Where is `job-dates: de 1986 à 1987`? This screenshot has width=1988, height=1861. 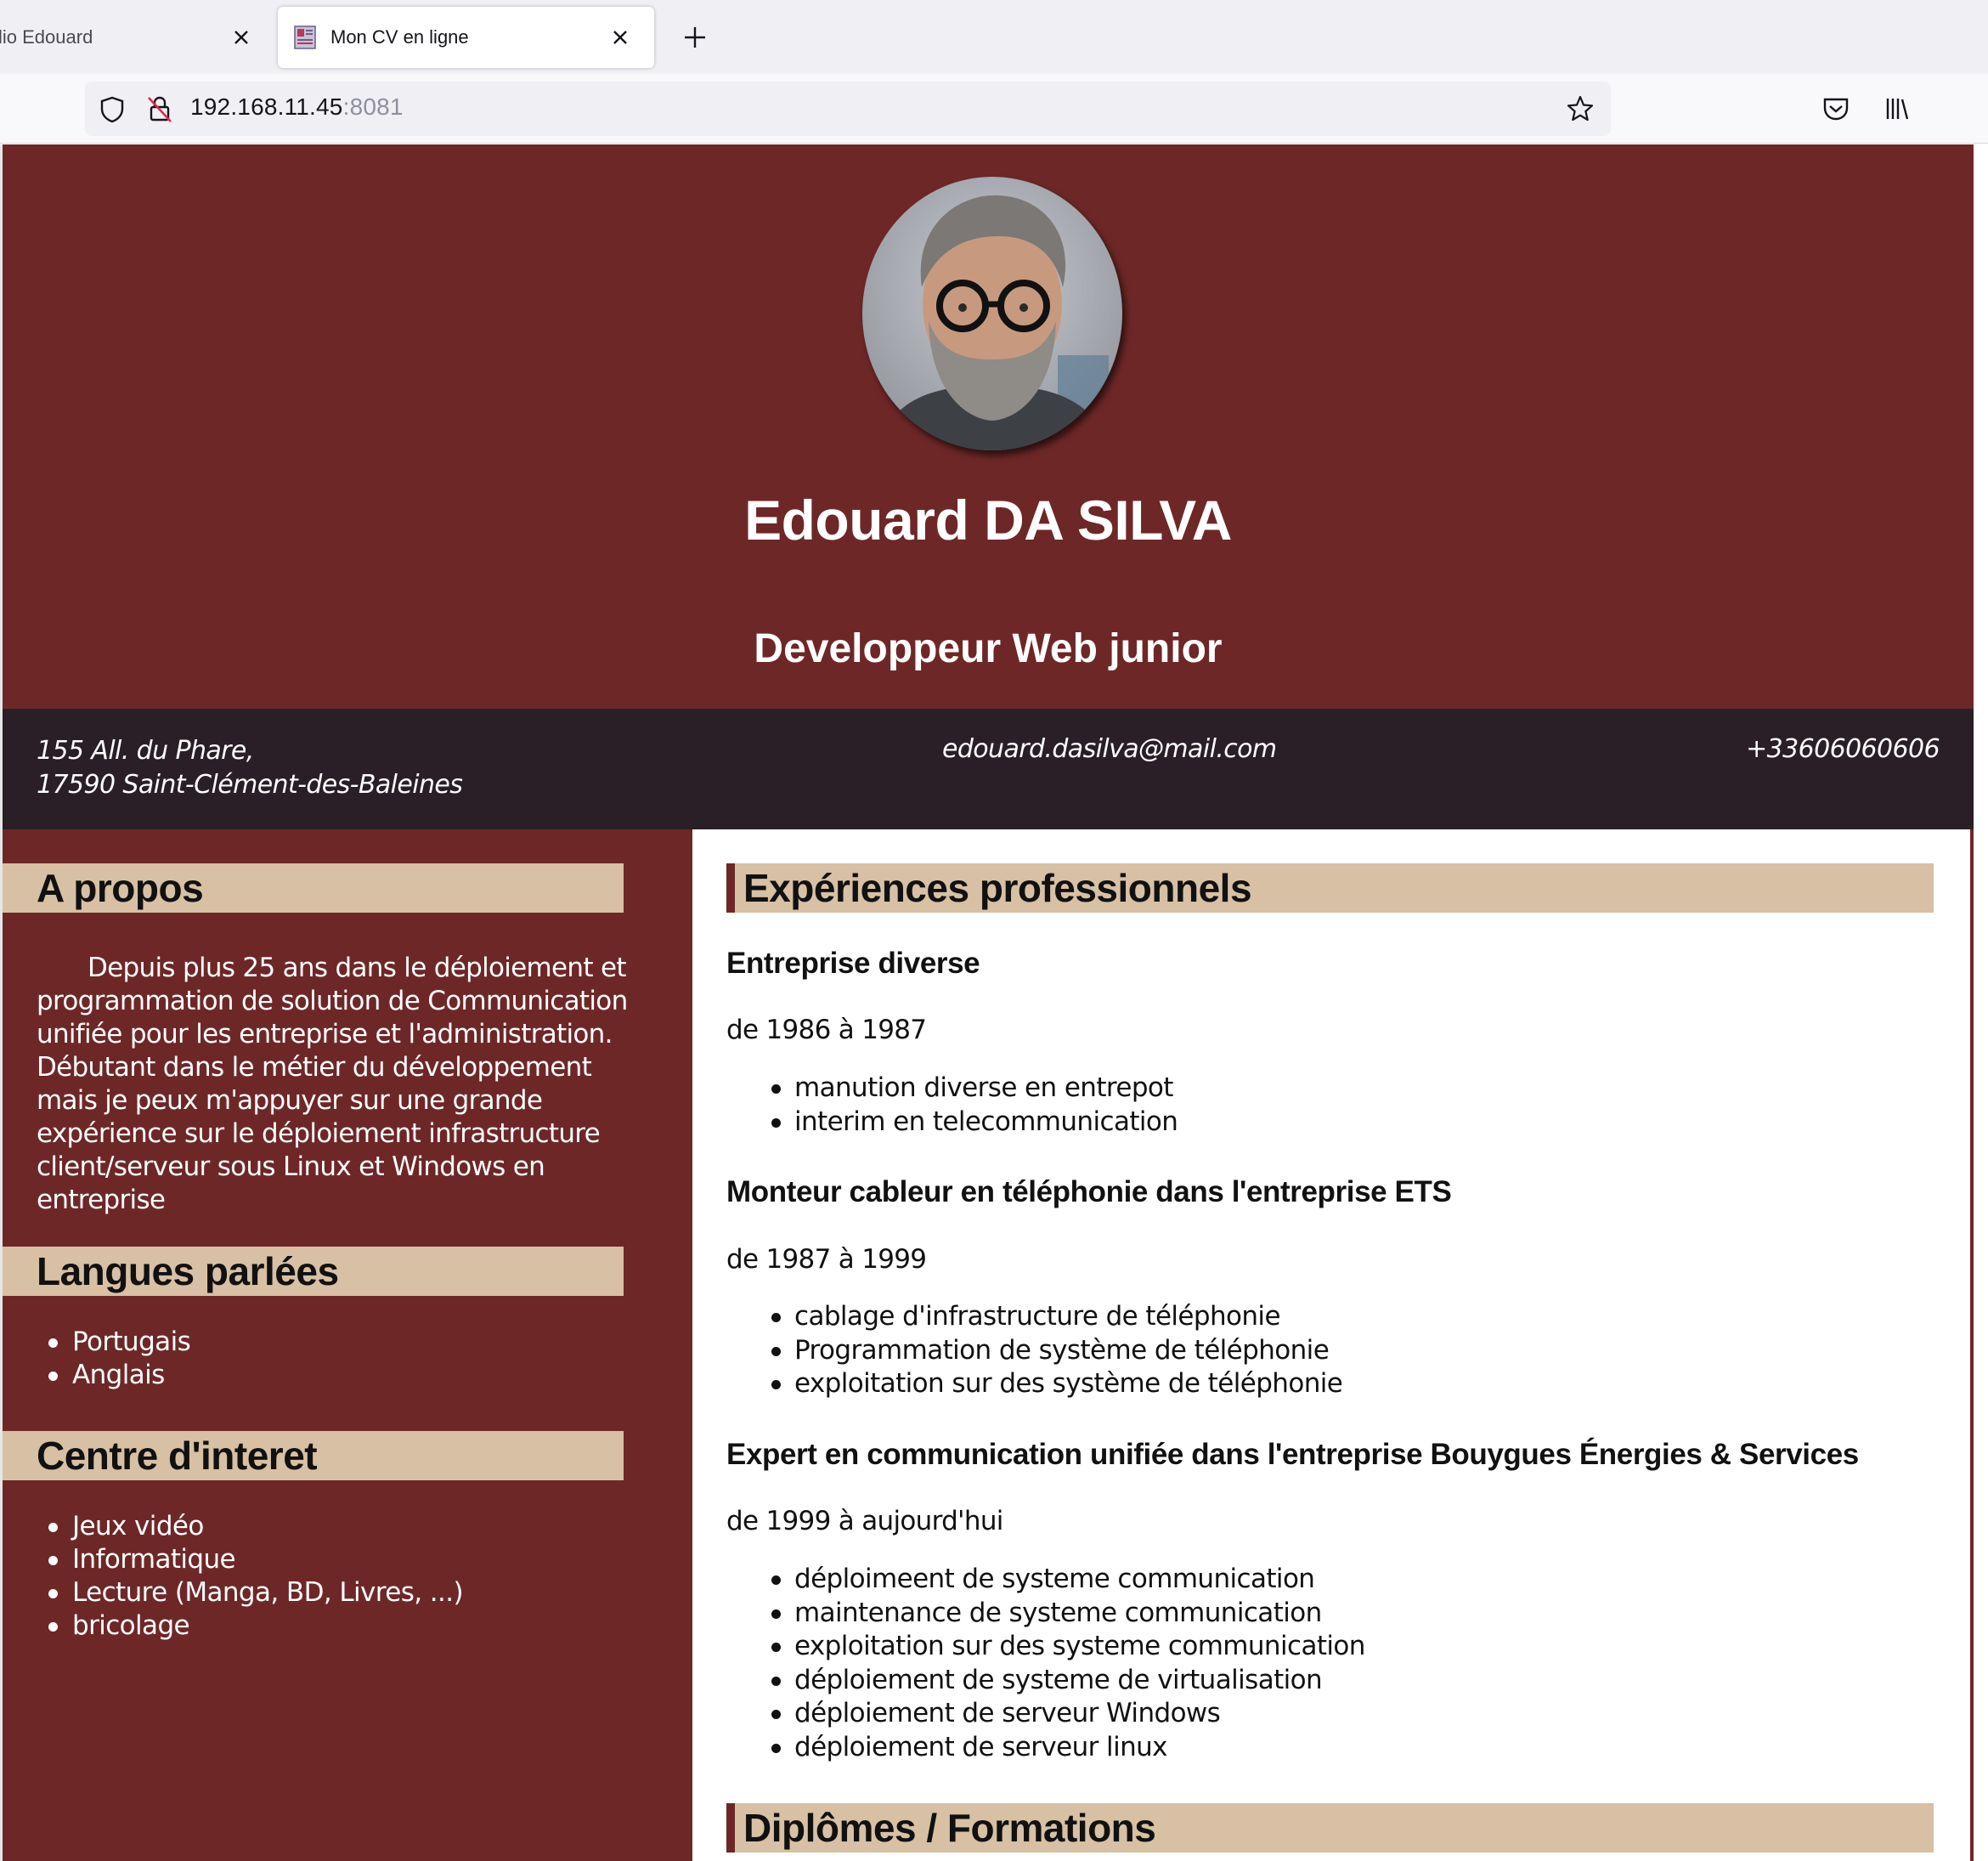 job-dates: de 1986 à 1987 is located at coordinates (826, 1030).